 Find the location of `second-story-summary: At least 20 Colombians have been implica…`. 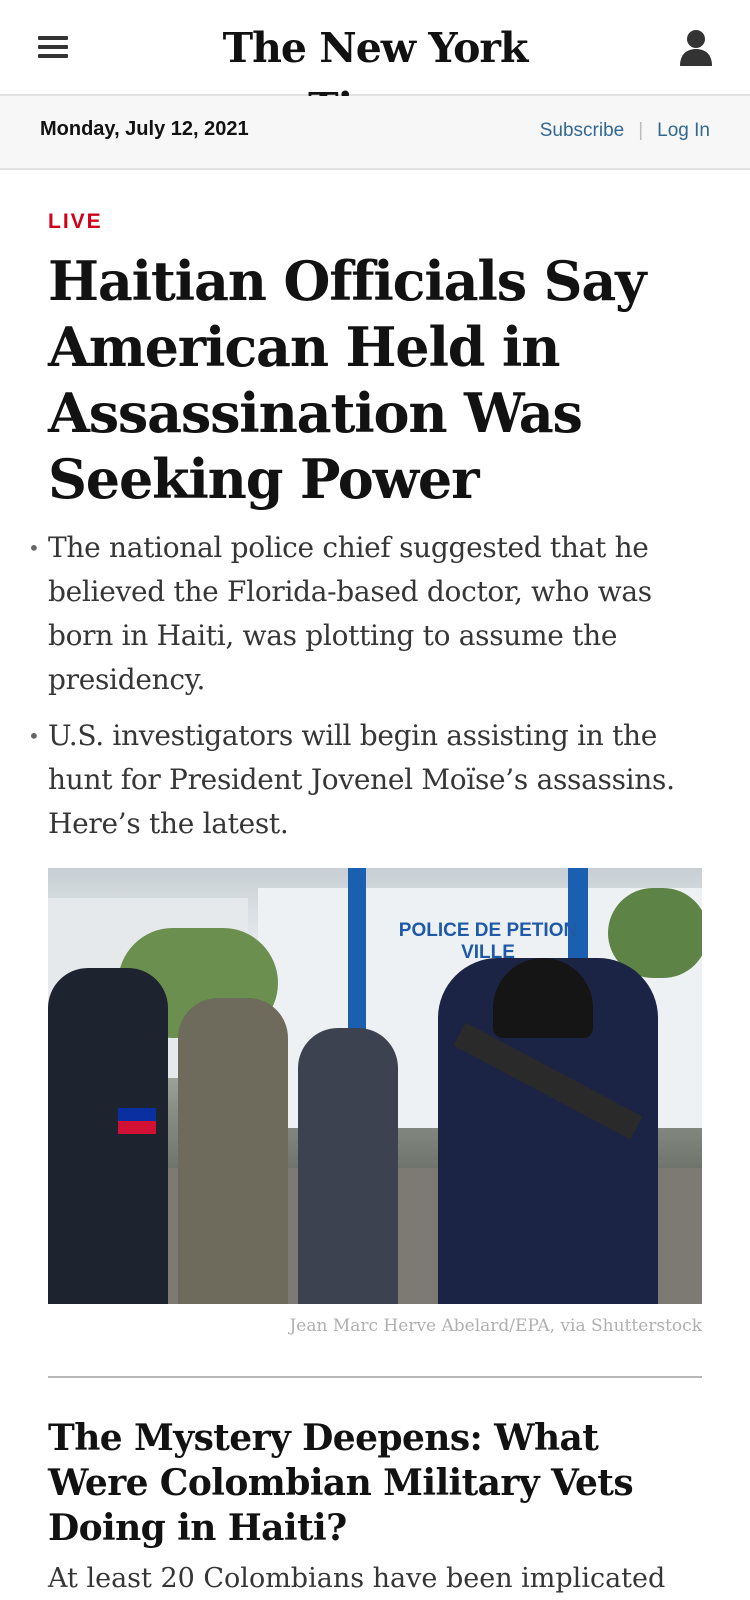

second-story-summary: At least 20 Colombians have been implica… is located at coordinates (357, 1578).